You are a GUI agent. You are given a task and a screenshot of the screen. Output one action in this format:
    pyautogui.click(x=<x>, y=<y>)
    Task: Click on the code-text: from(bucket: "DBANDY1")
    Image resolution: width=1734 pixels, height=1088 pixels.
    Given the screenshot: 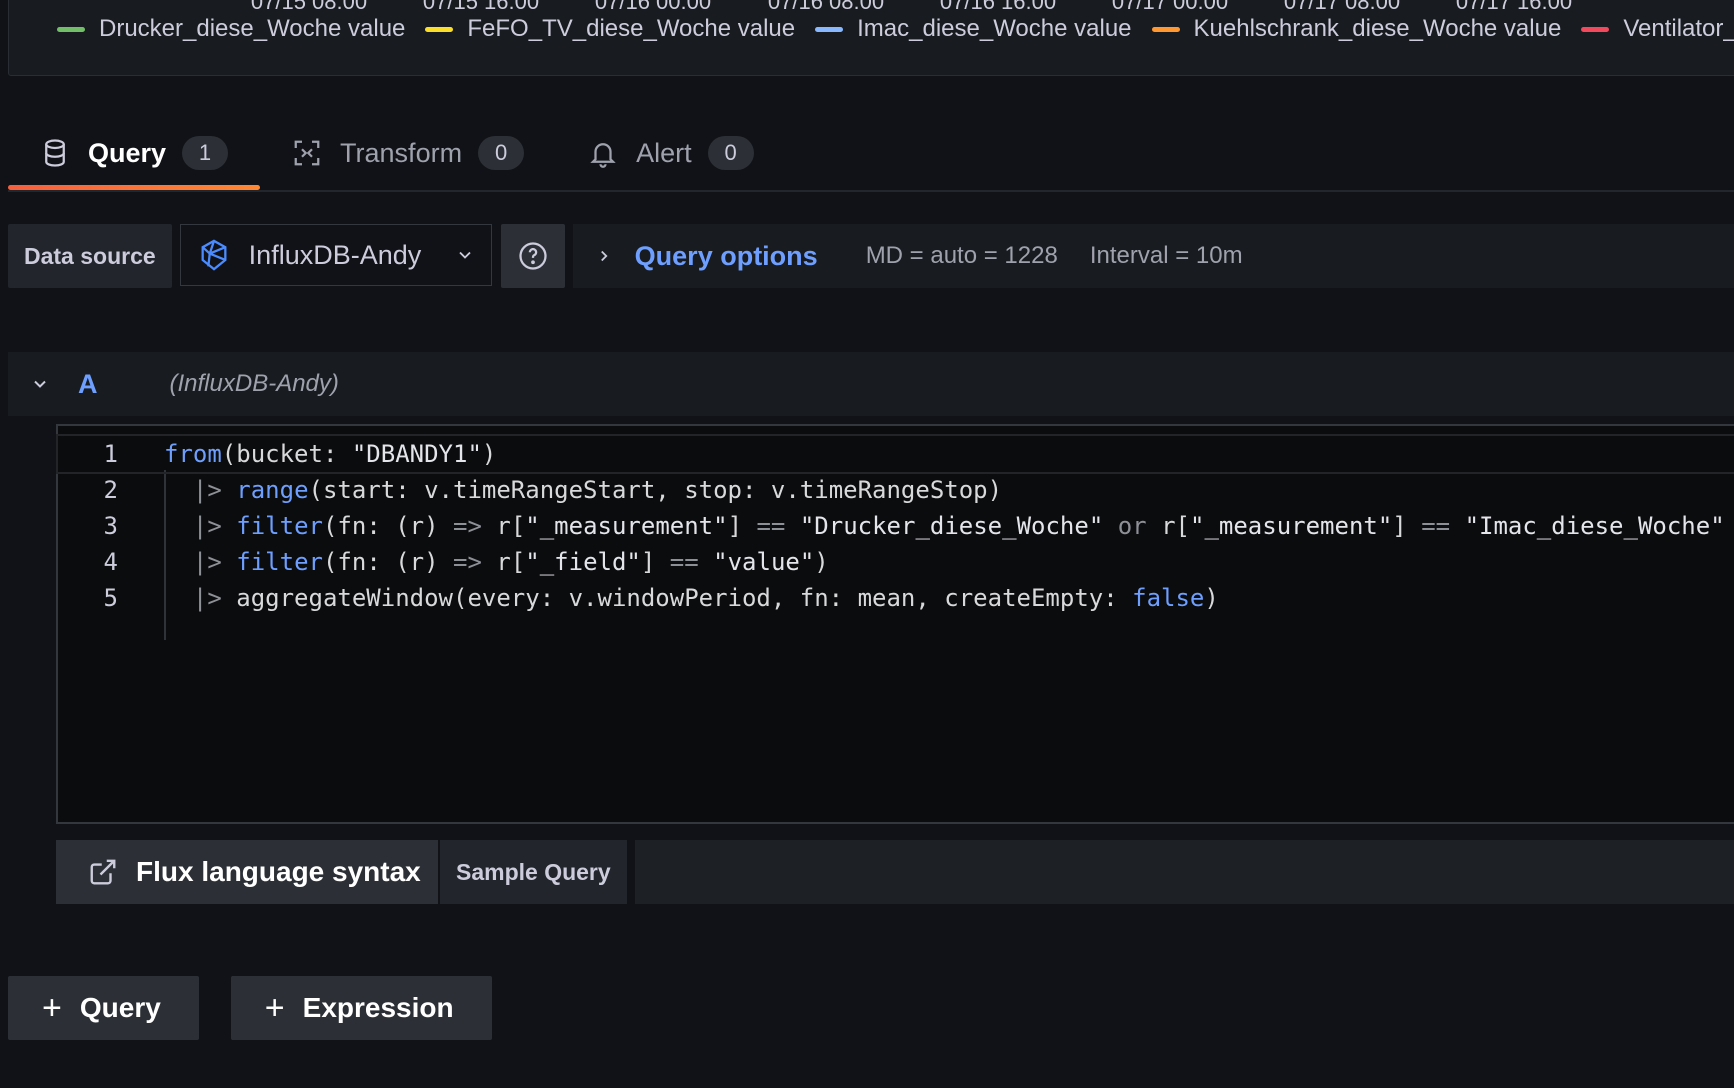 What is the action you would take?
    pyautogui.click(x=330, y=454)
    